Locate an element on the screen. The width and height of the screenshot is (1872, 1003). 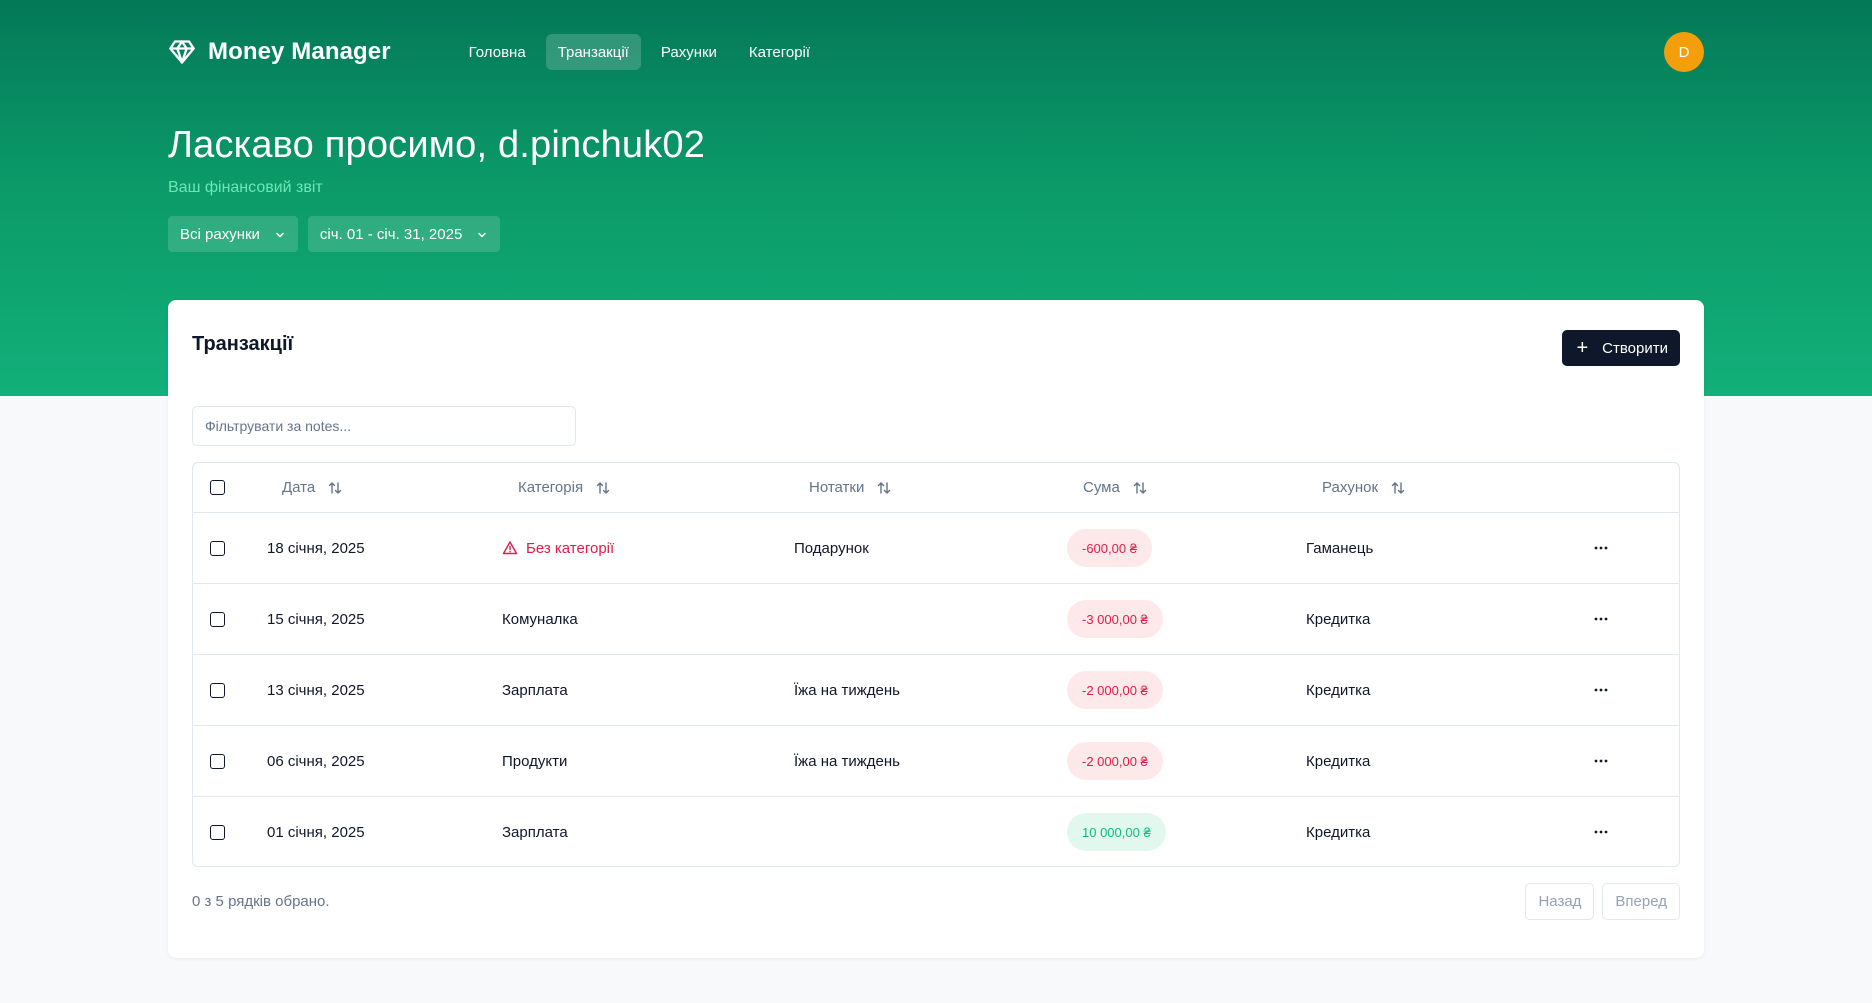
amount-badge: 10 000,00 ₴ is located at coordinates (1116, 832).